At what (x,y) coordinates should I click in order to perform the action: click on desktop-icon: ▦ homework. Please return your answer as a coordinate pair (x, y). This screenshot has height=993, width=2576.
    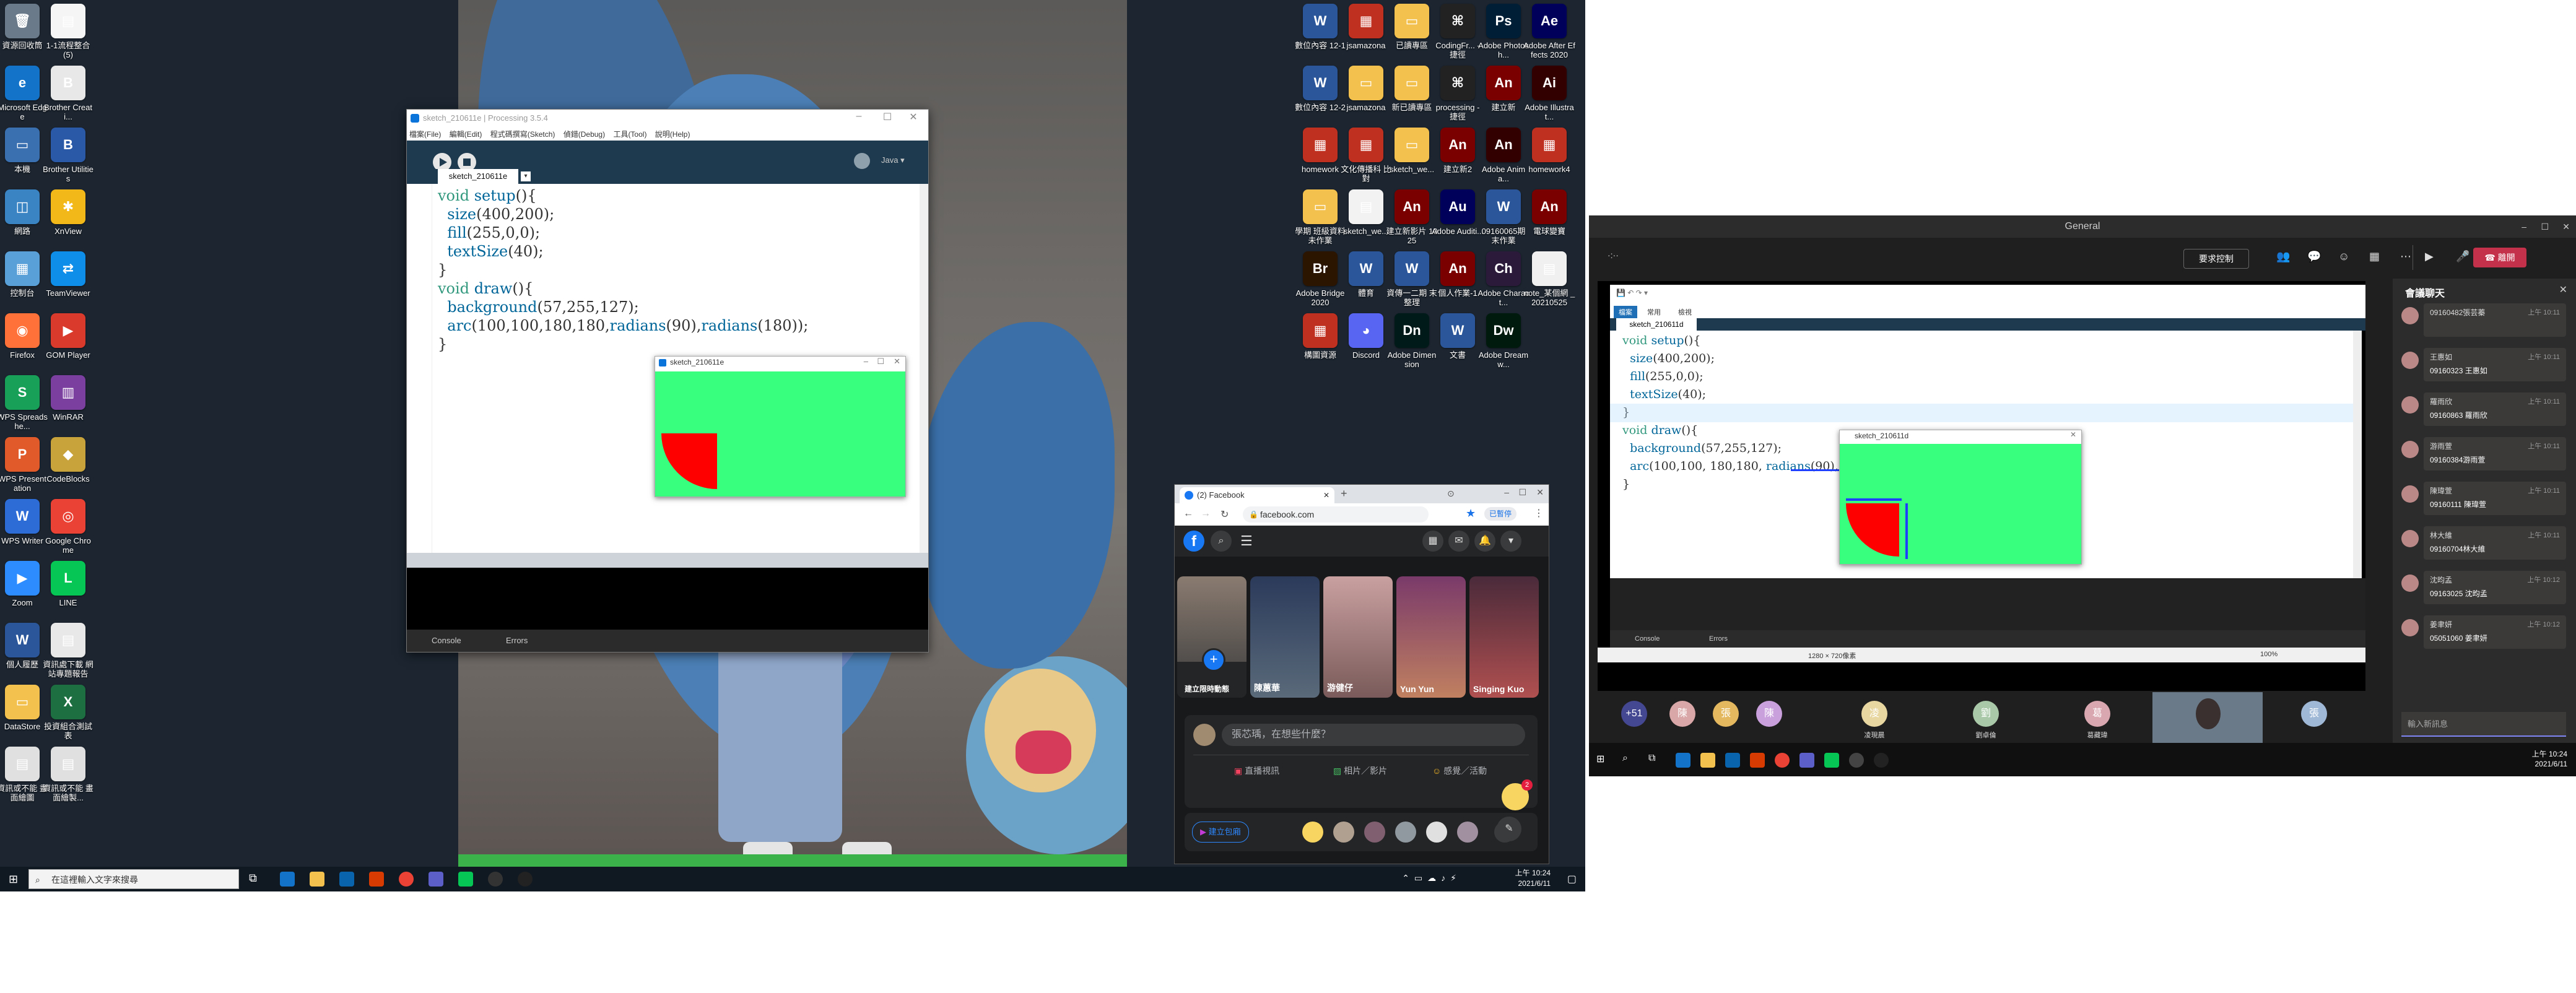
    Looking at the image, I should click on (1320, 151).